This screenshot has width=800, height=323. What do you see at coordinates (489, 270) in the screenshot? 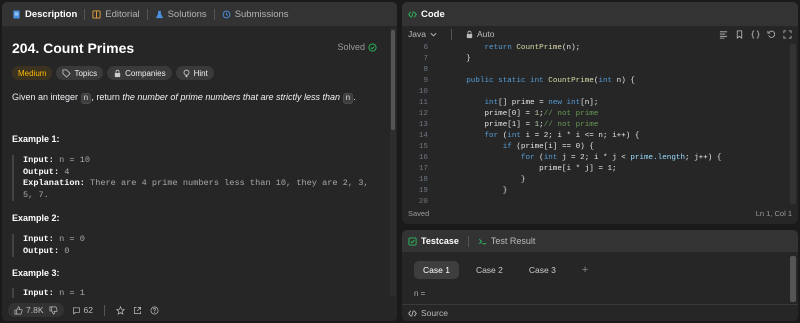
I see `case-tab-2: Case 2` at bounding box center [489, 270].